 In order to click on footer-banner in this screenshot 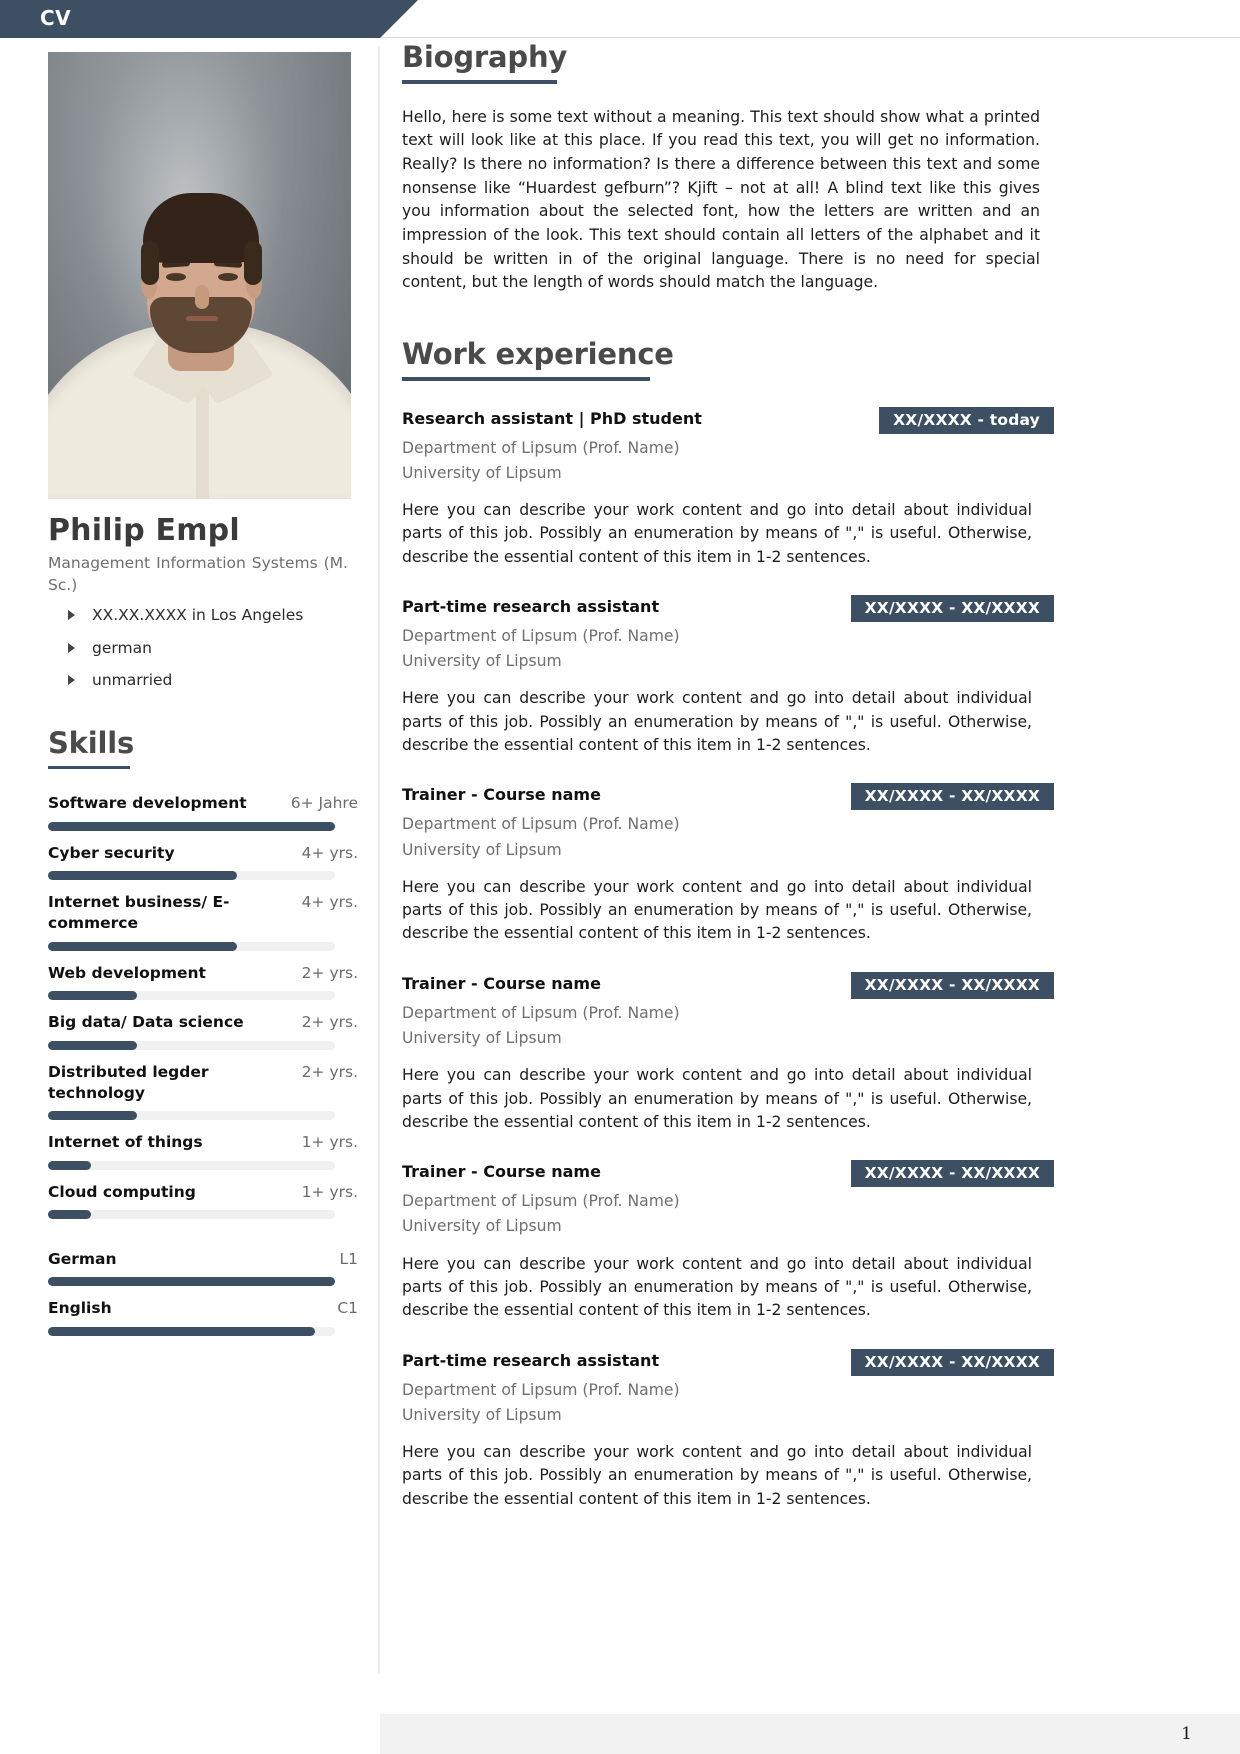, I will do `click(810, 1734)`.